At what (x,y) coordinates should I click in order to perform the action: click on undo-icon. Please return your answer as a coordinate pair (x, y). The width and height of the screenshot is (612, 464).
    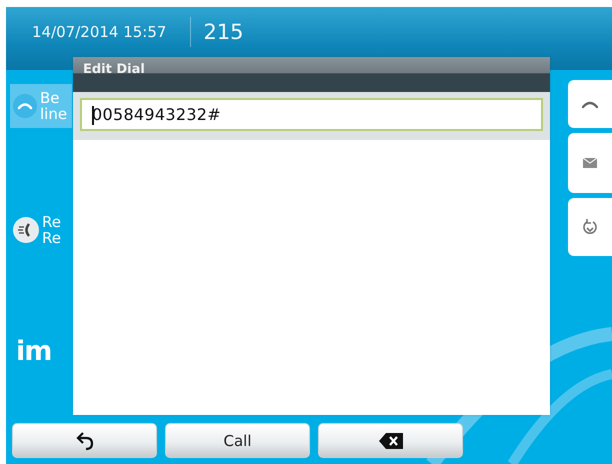
    Looking at the image, I should click on (590, 227).